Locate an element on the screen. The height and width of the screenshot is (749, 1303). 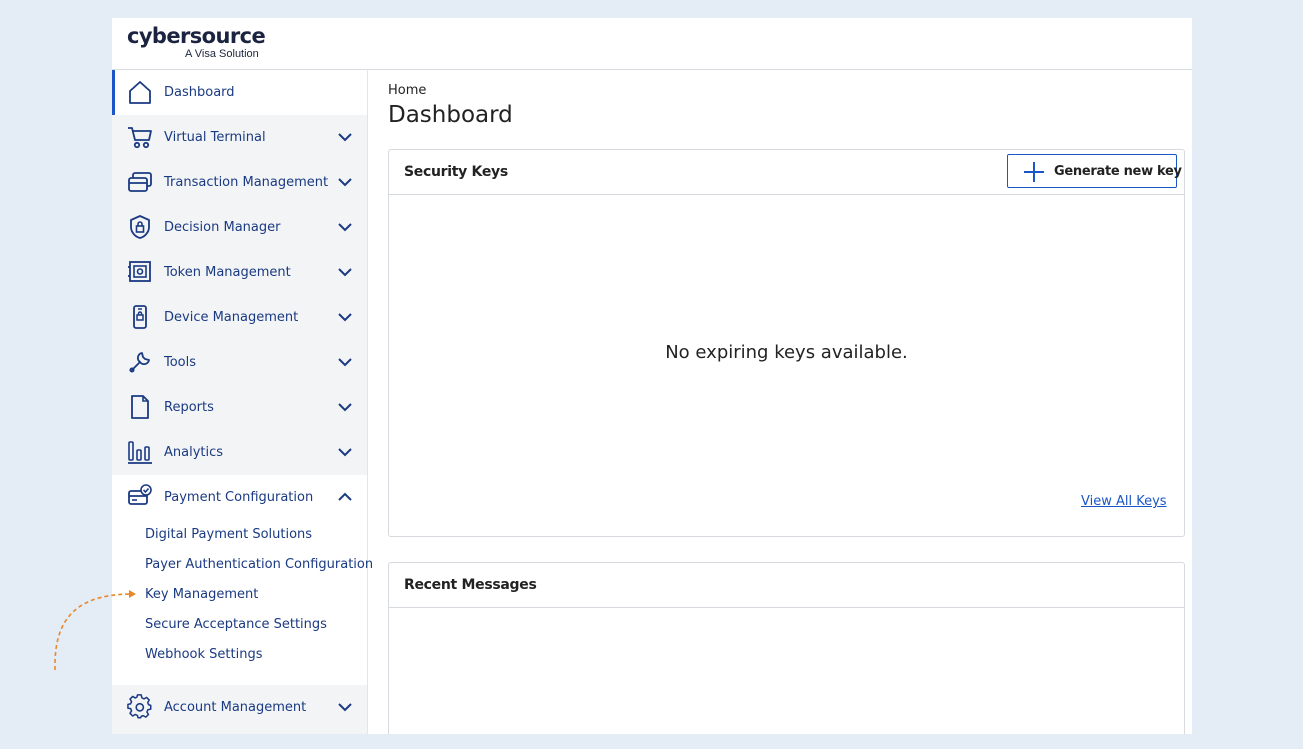
subitem-payer-authentication-configuration: Payer Authentication Configuration is located at coordinates (259, 564).